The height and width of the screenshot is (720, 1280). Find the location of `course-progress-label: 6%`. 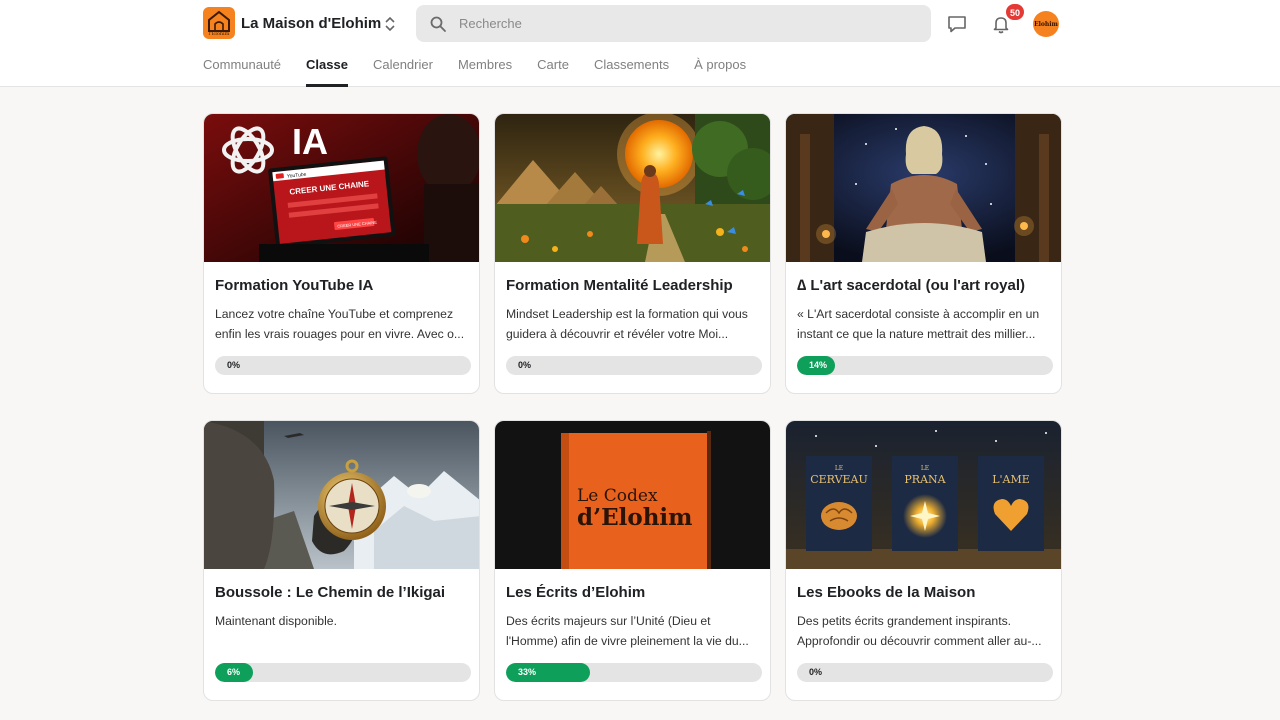

course-progress-label: 6% is located at coordinates (234, 672).